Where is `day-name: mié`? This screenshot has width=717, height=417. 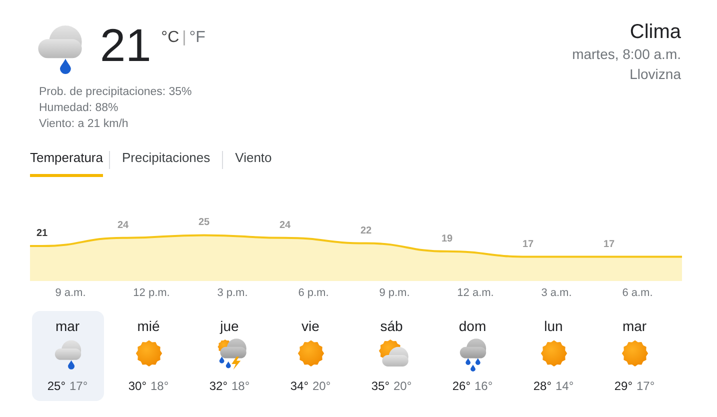 day-name: mié is located at coordinates (148, 326).